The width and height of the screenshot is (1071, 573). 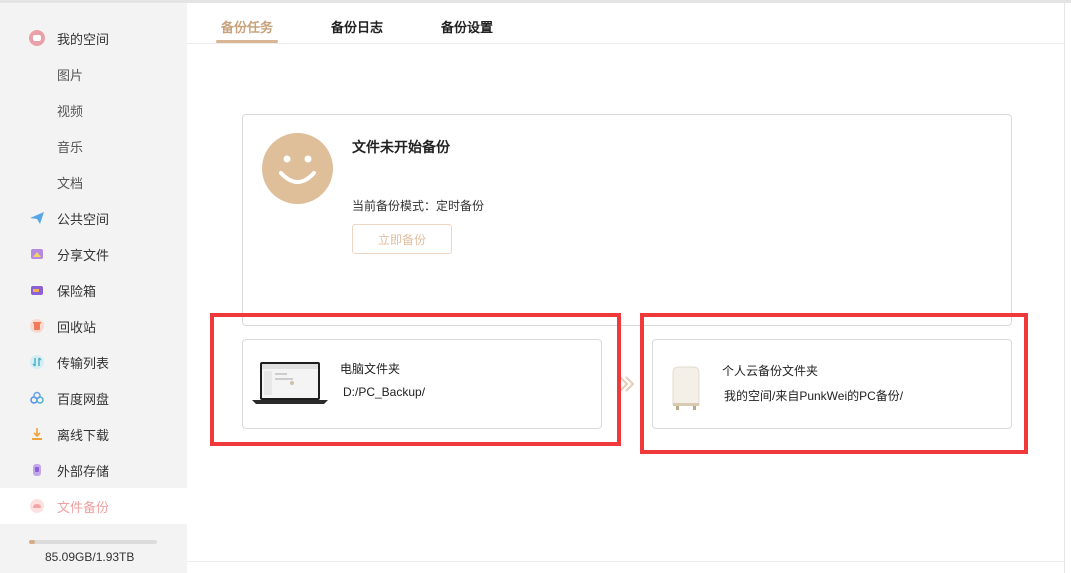 What do you see at coordinates (90, 557) in the screenshot?
I see `storage-text: 85.09GB/1.93TB` at bounding box center [90, 557].